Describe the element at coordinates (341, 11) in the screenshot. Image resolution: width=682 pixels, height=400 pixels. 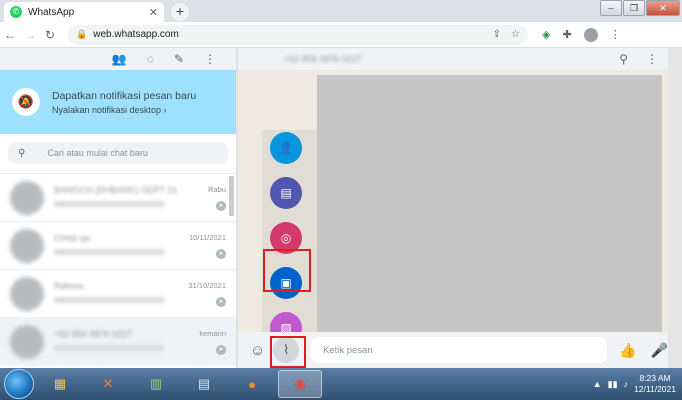
I see `browser-tab-bar: ✆ WhatsApp ✕ + – ❐ ✕` at that location.